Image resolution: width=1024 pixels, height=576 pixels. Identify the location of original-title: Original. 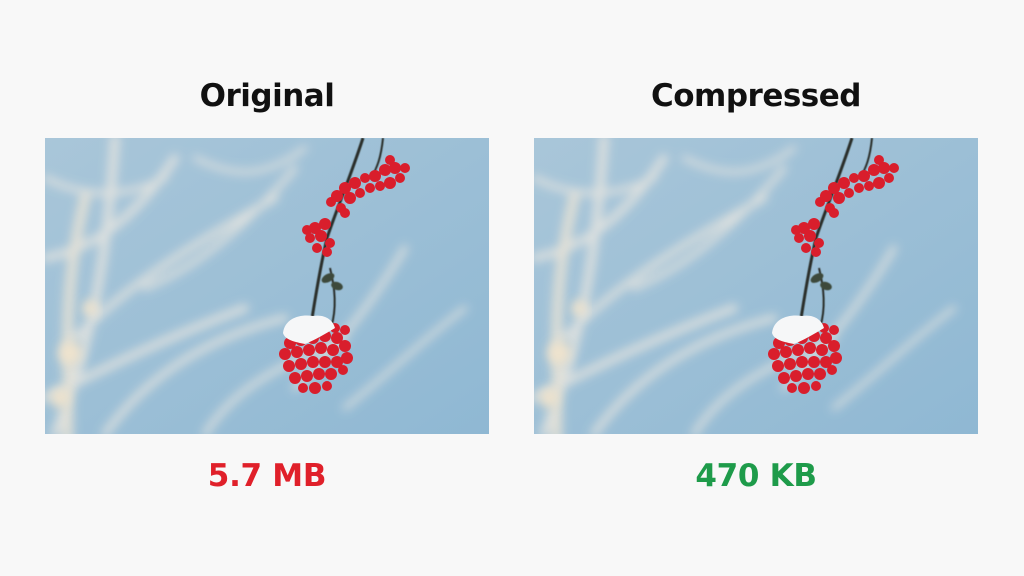
(267, 96).